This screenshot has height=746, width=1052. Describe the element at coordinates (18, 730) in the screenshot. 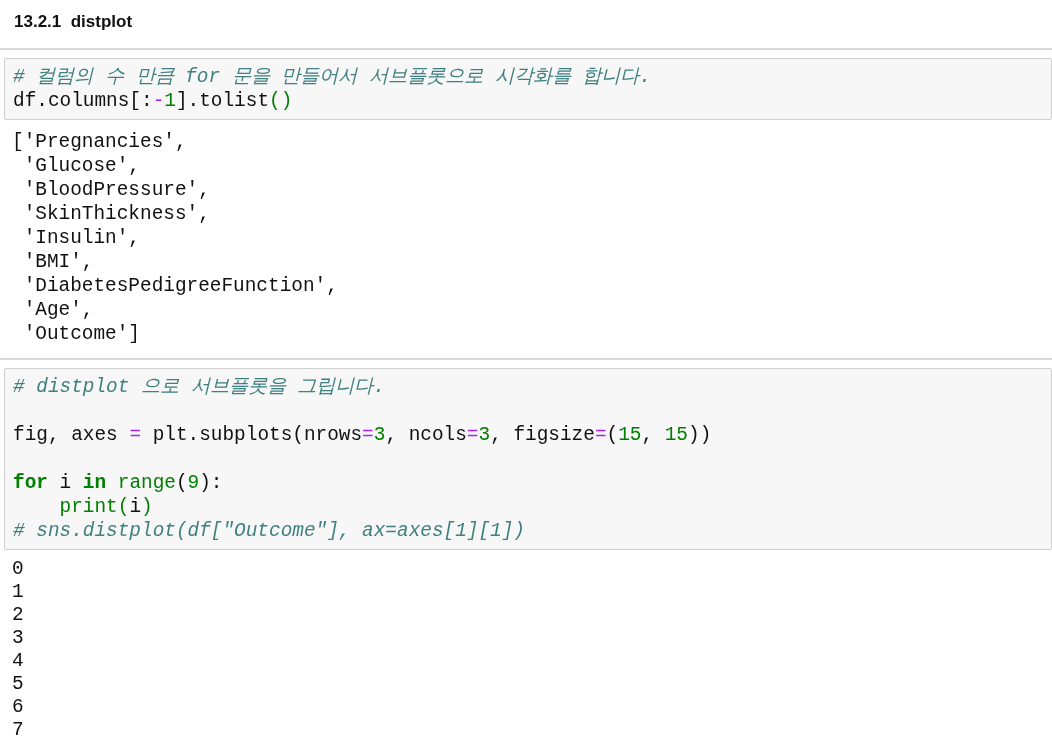

I see `output-line: 7` at that location.